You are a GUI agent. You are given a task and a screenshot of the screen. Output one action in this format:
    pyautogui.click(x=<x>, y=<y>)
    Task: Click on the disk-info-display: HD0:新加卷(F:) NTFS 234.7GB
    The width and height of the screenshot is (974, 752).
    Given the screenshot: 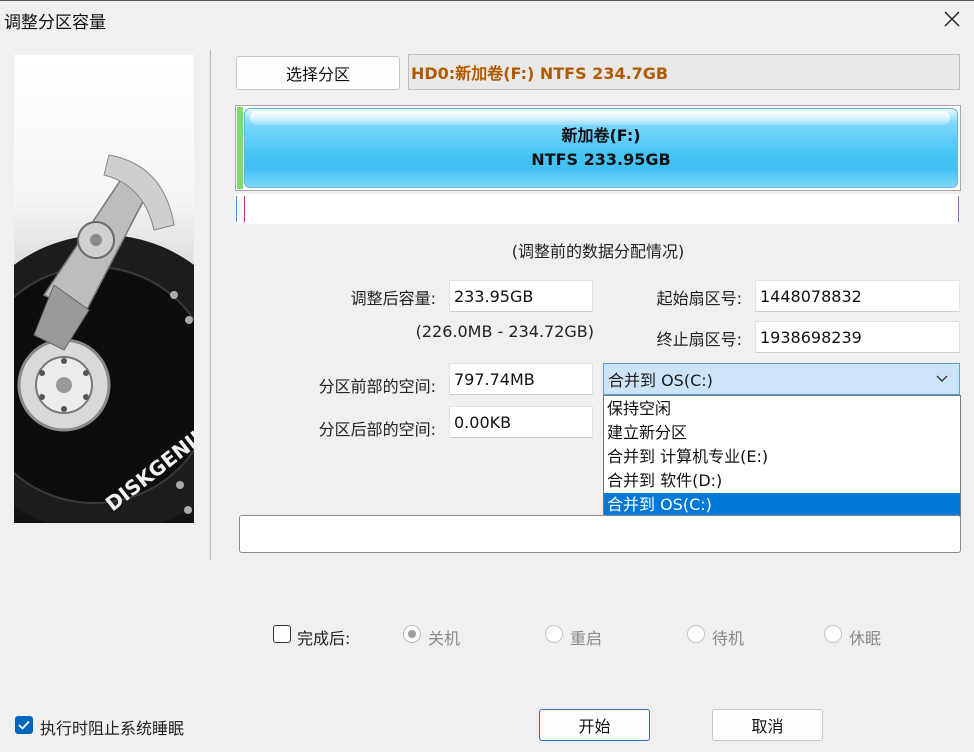 What is the action you would take?
    pyautogui.click(x=684, y=72)
    